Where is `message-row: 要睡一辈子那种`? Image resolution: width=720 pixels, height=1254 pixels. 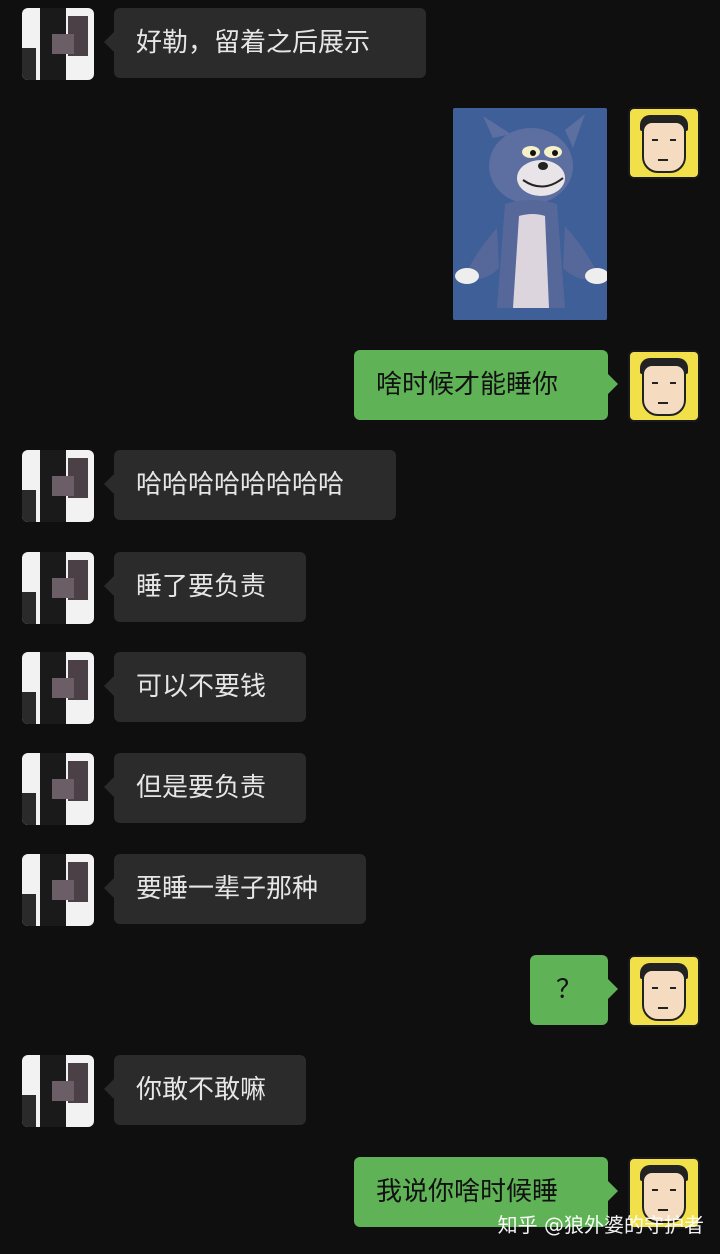
message-row: 要睡一辈子那种 is located at coordinates (360, 890).